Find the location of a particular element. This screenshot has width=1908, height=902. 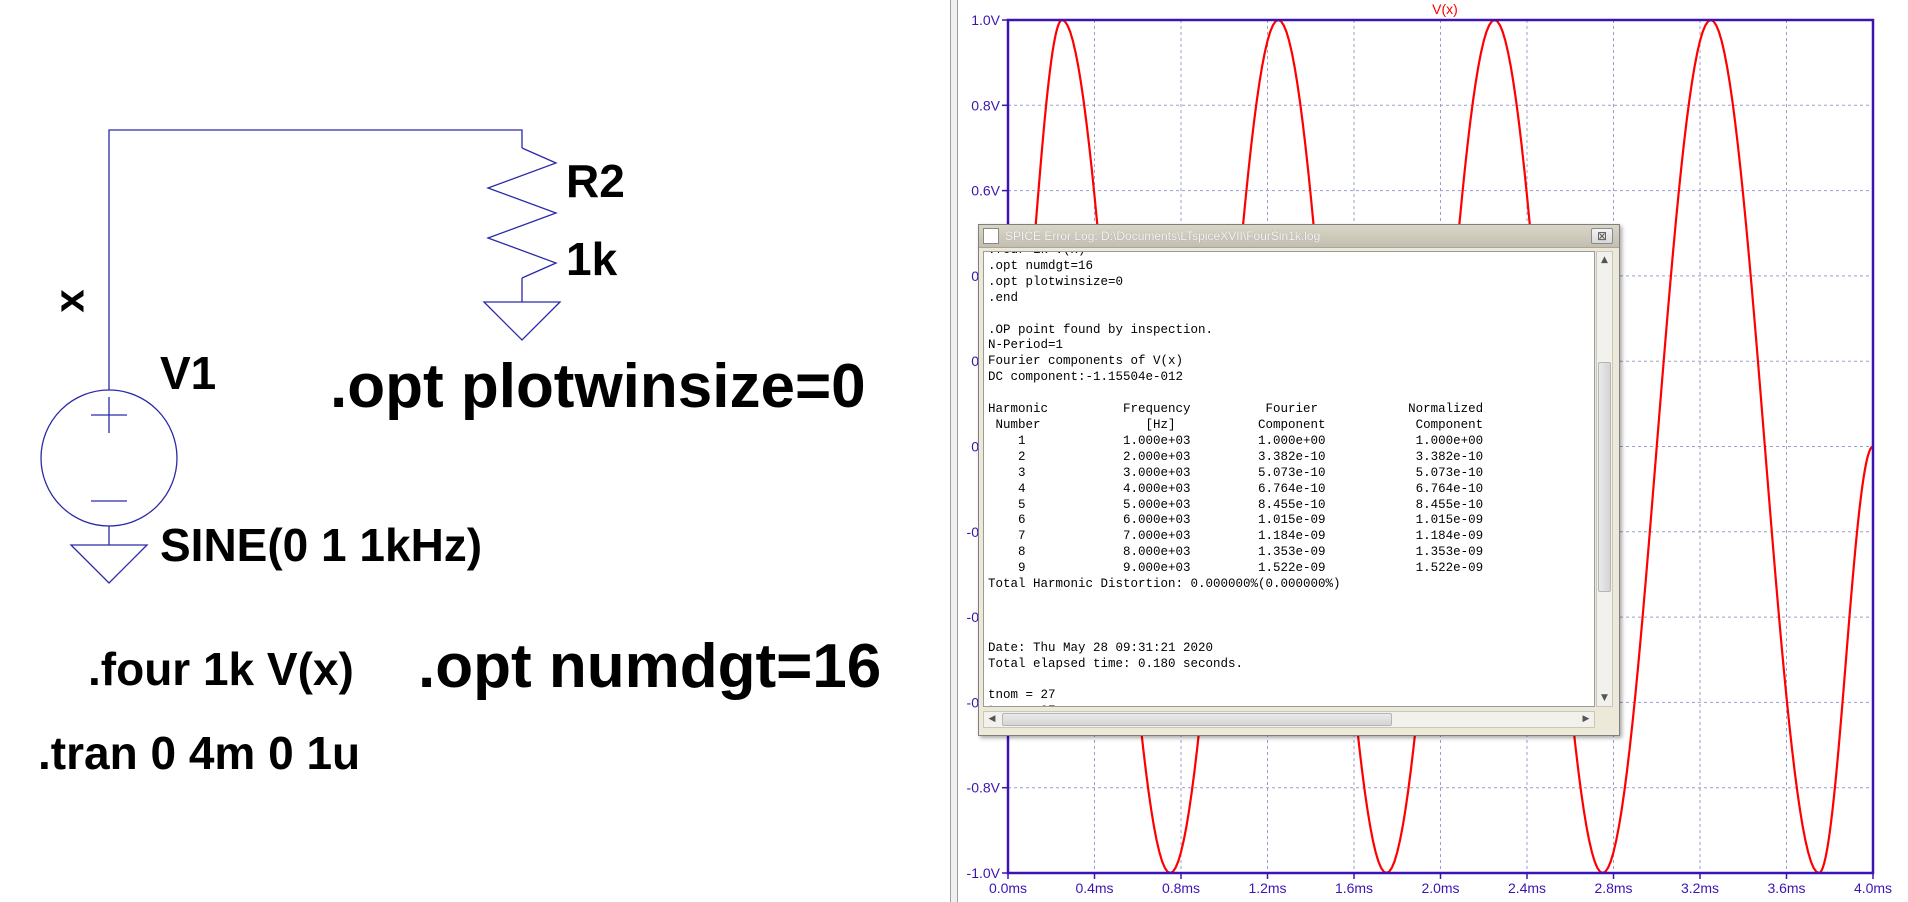

log-line: Date: Thu May 28 09:31:21 2020 is located at coordinates (1101, 647).